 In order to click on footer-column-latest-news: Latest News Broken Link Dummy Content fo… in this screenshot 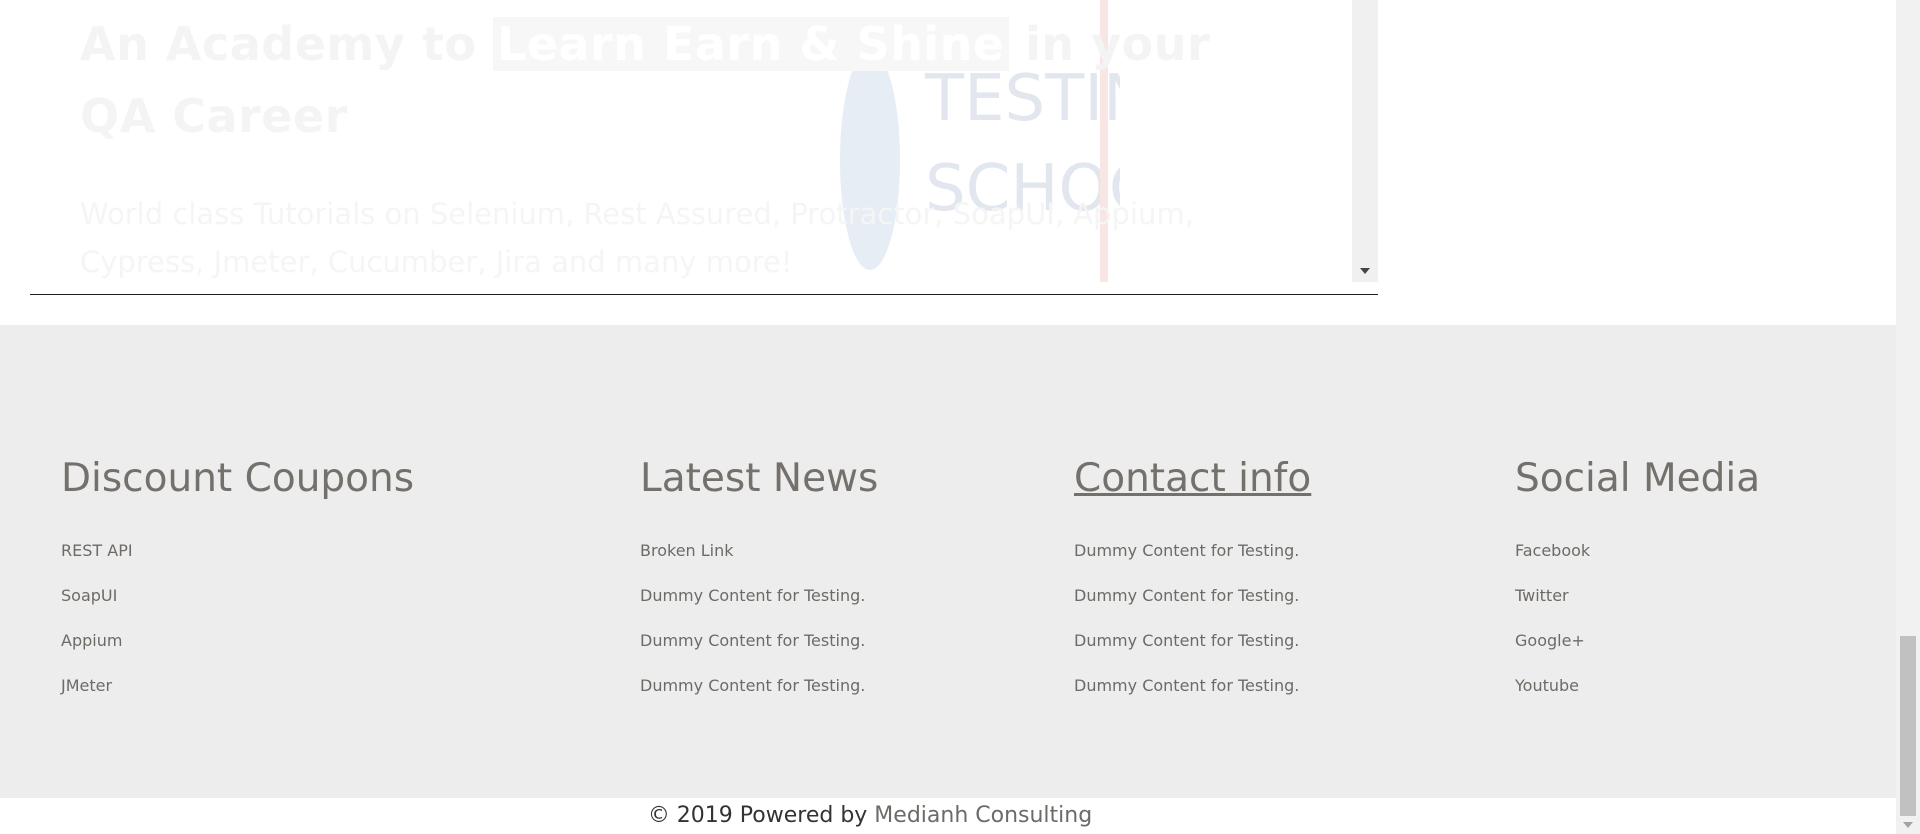, I will do `click(759, 579)`.